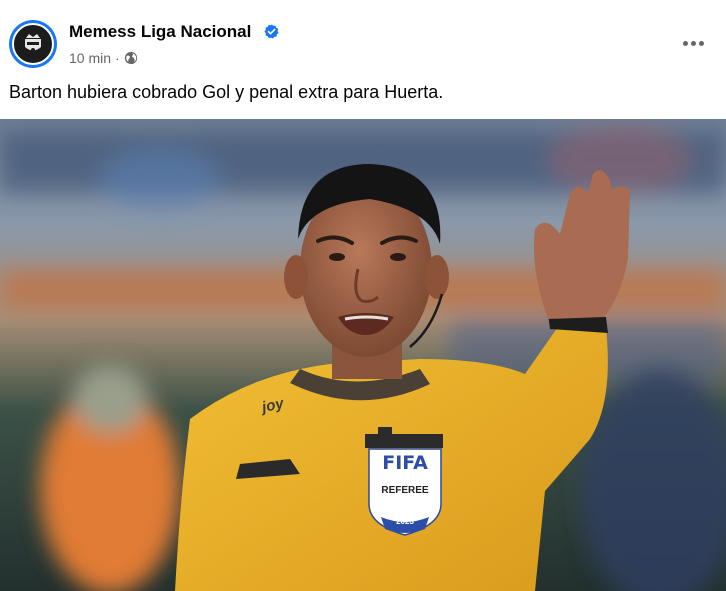 The height and width of the screenshot is (591, 726). I want to click on post-meta: 10 min ·, so click(103, 58).